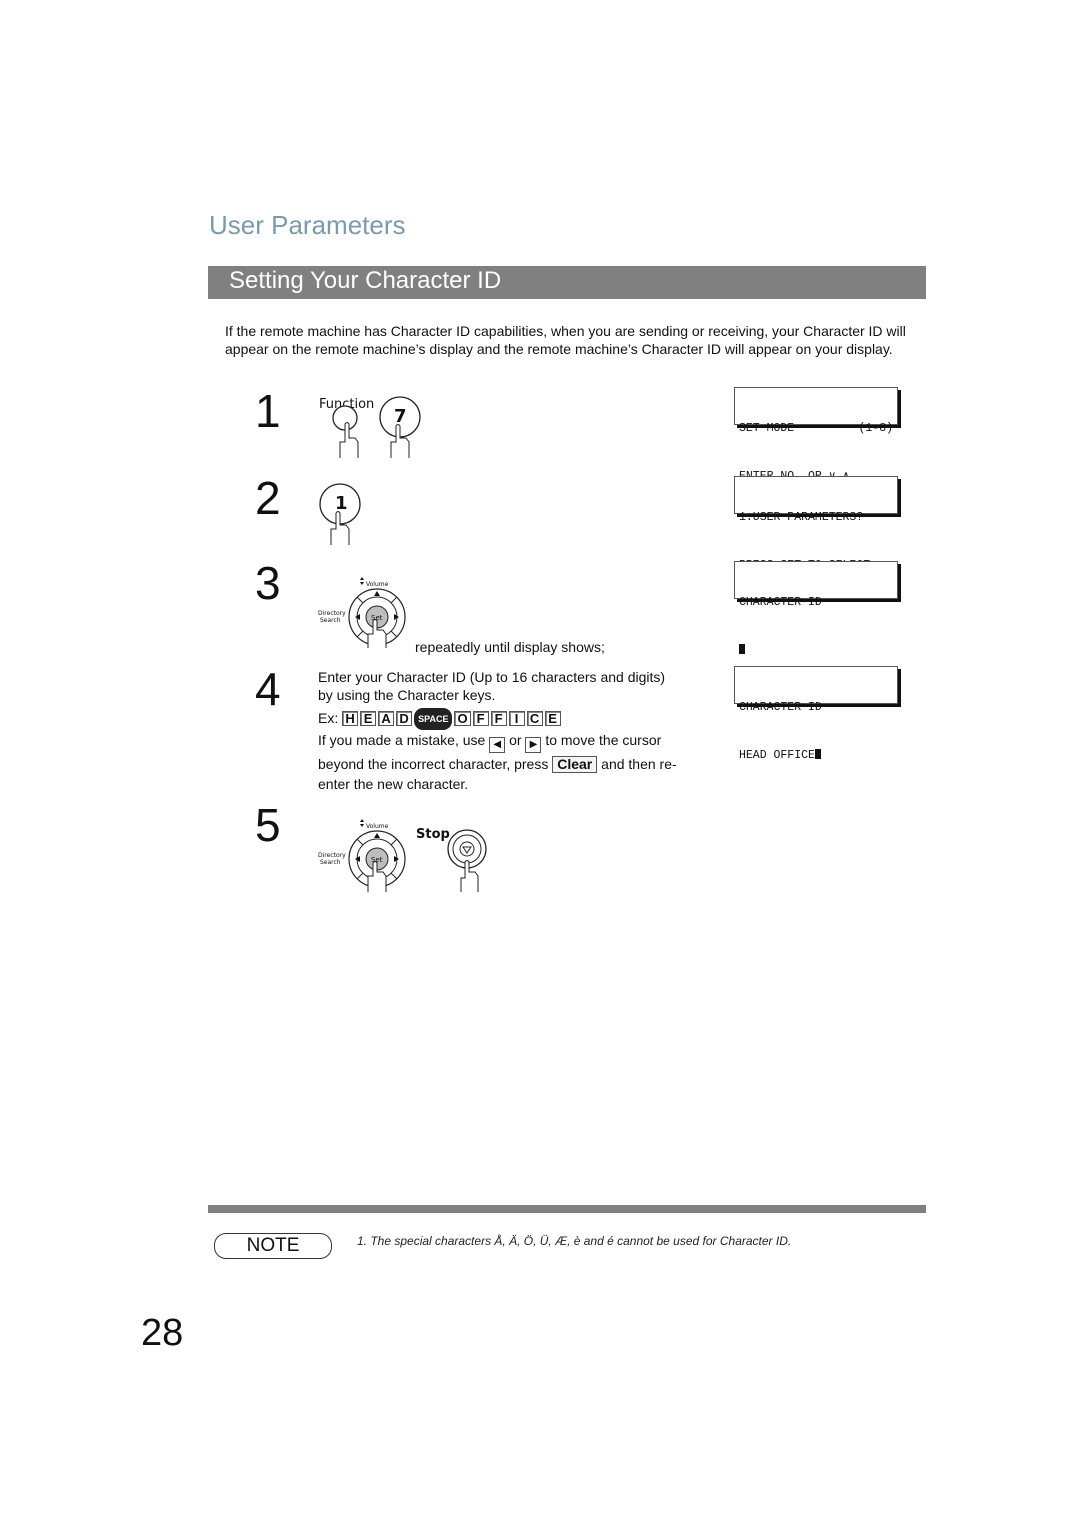 This screenshot has width=1080, height=1528. I want to click on digit-7-label: 7, so click(400, 416).